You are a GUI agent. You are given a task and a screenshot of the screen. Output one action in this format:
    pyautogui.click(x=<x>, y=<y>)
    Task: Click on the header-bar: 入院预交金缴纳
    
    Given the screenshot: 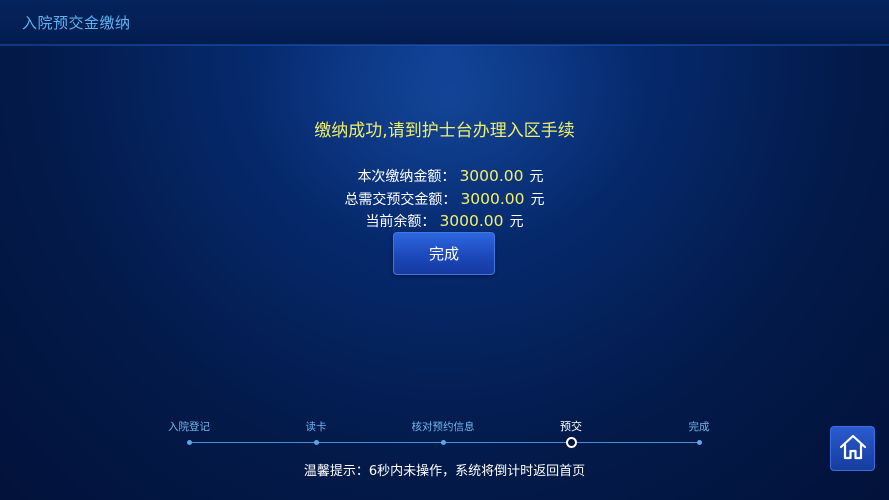 What is the action you would take?
    pyautogui.click(x=444, y=22)
    